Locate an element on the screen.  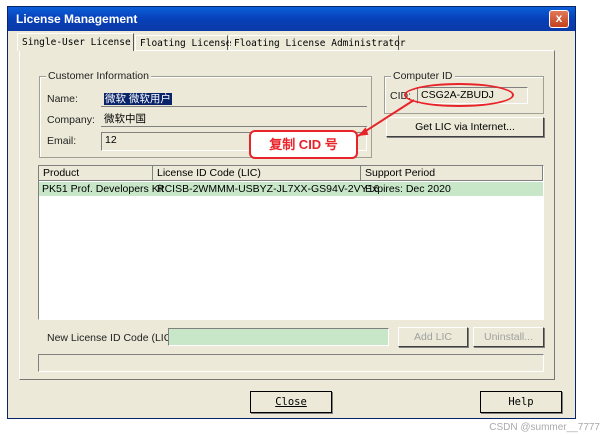
add-lic-button: Add LIC is located at coordinates (433, 337).